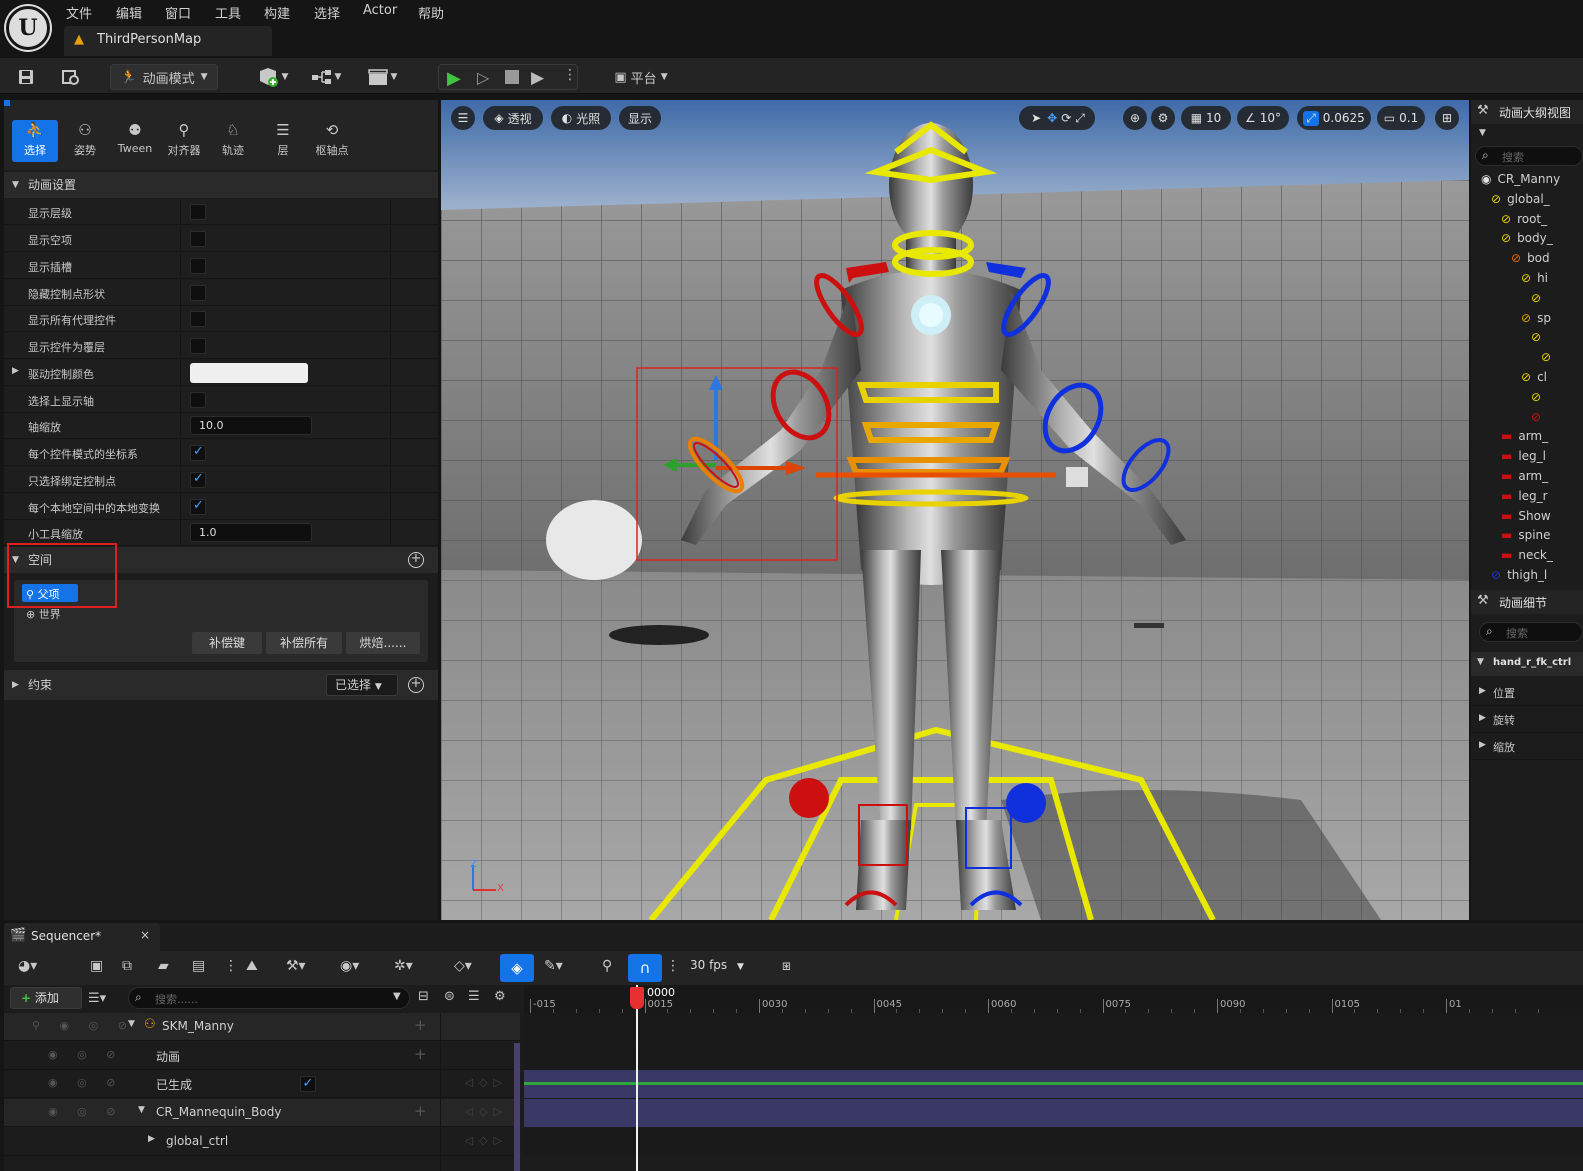  I want to click on step-icon: ▷, so click(483, 77).